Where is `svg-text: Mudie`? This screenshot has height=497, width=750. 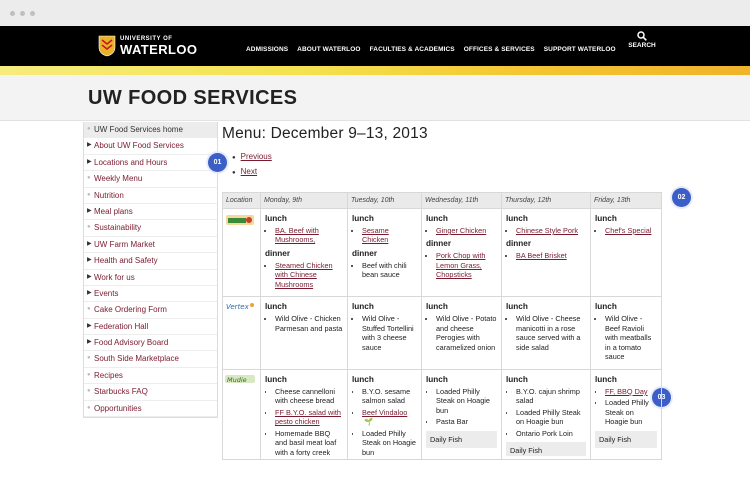
svg-text: Mudie is located at coordinates (237, 380).